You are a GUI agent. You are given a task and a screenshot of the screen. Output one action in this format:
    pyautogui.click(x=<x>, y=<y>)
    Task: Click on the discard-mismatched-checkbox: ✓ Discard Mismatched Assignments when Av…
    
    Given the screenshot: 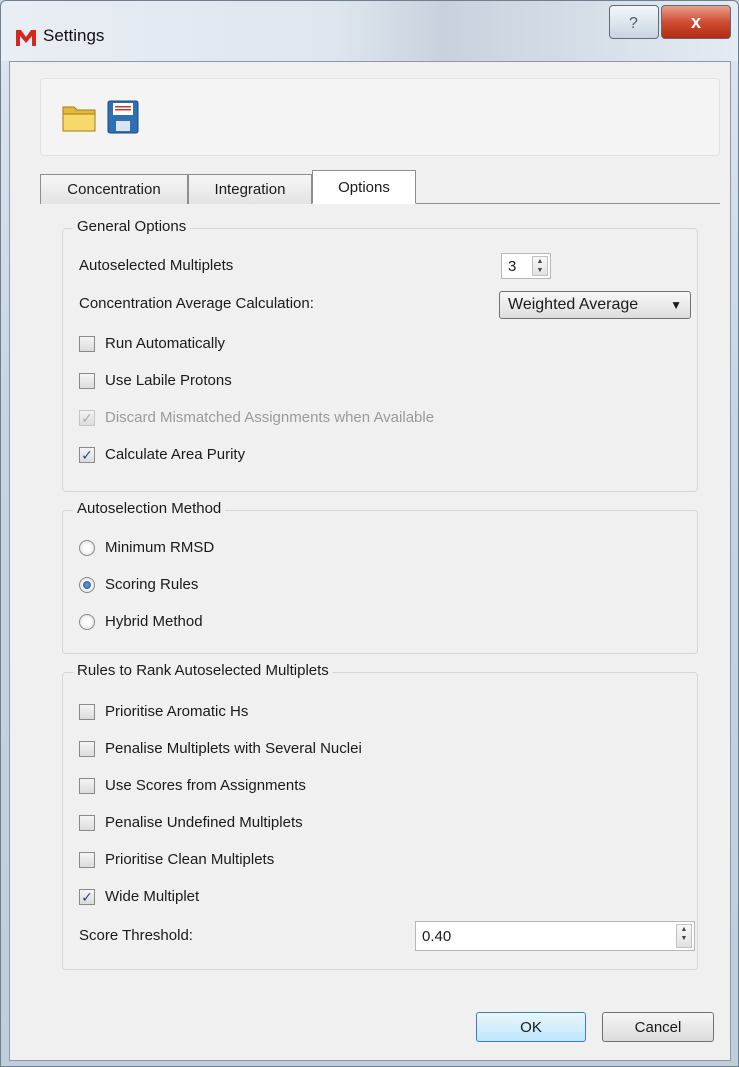 What is the action you would take?
    pyautogui.click(x=256, y=417)
    